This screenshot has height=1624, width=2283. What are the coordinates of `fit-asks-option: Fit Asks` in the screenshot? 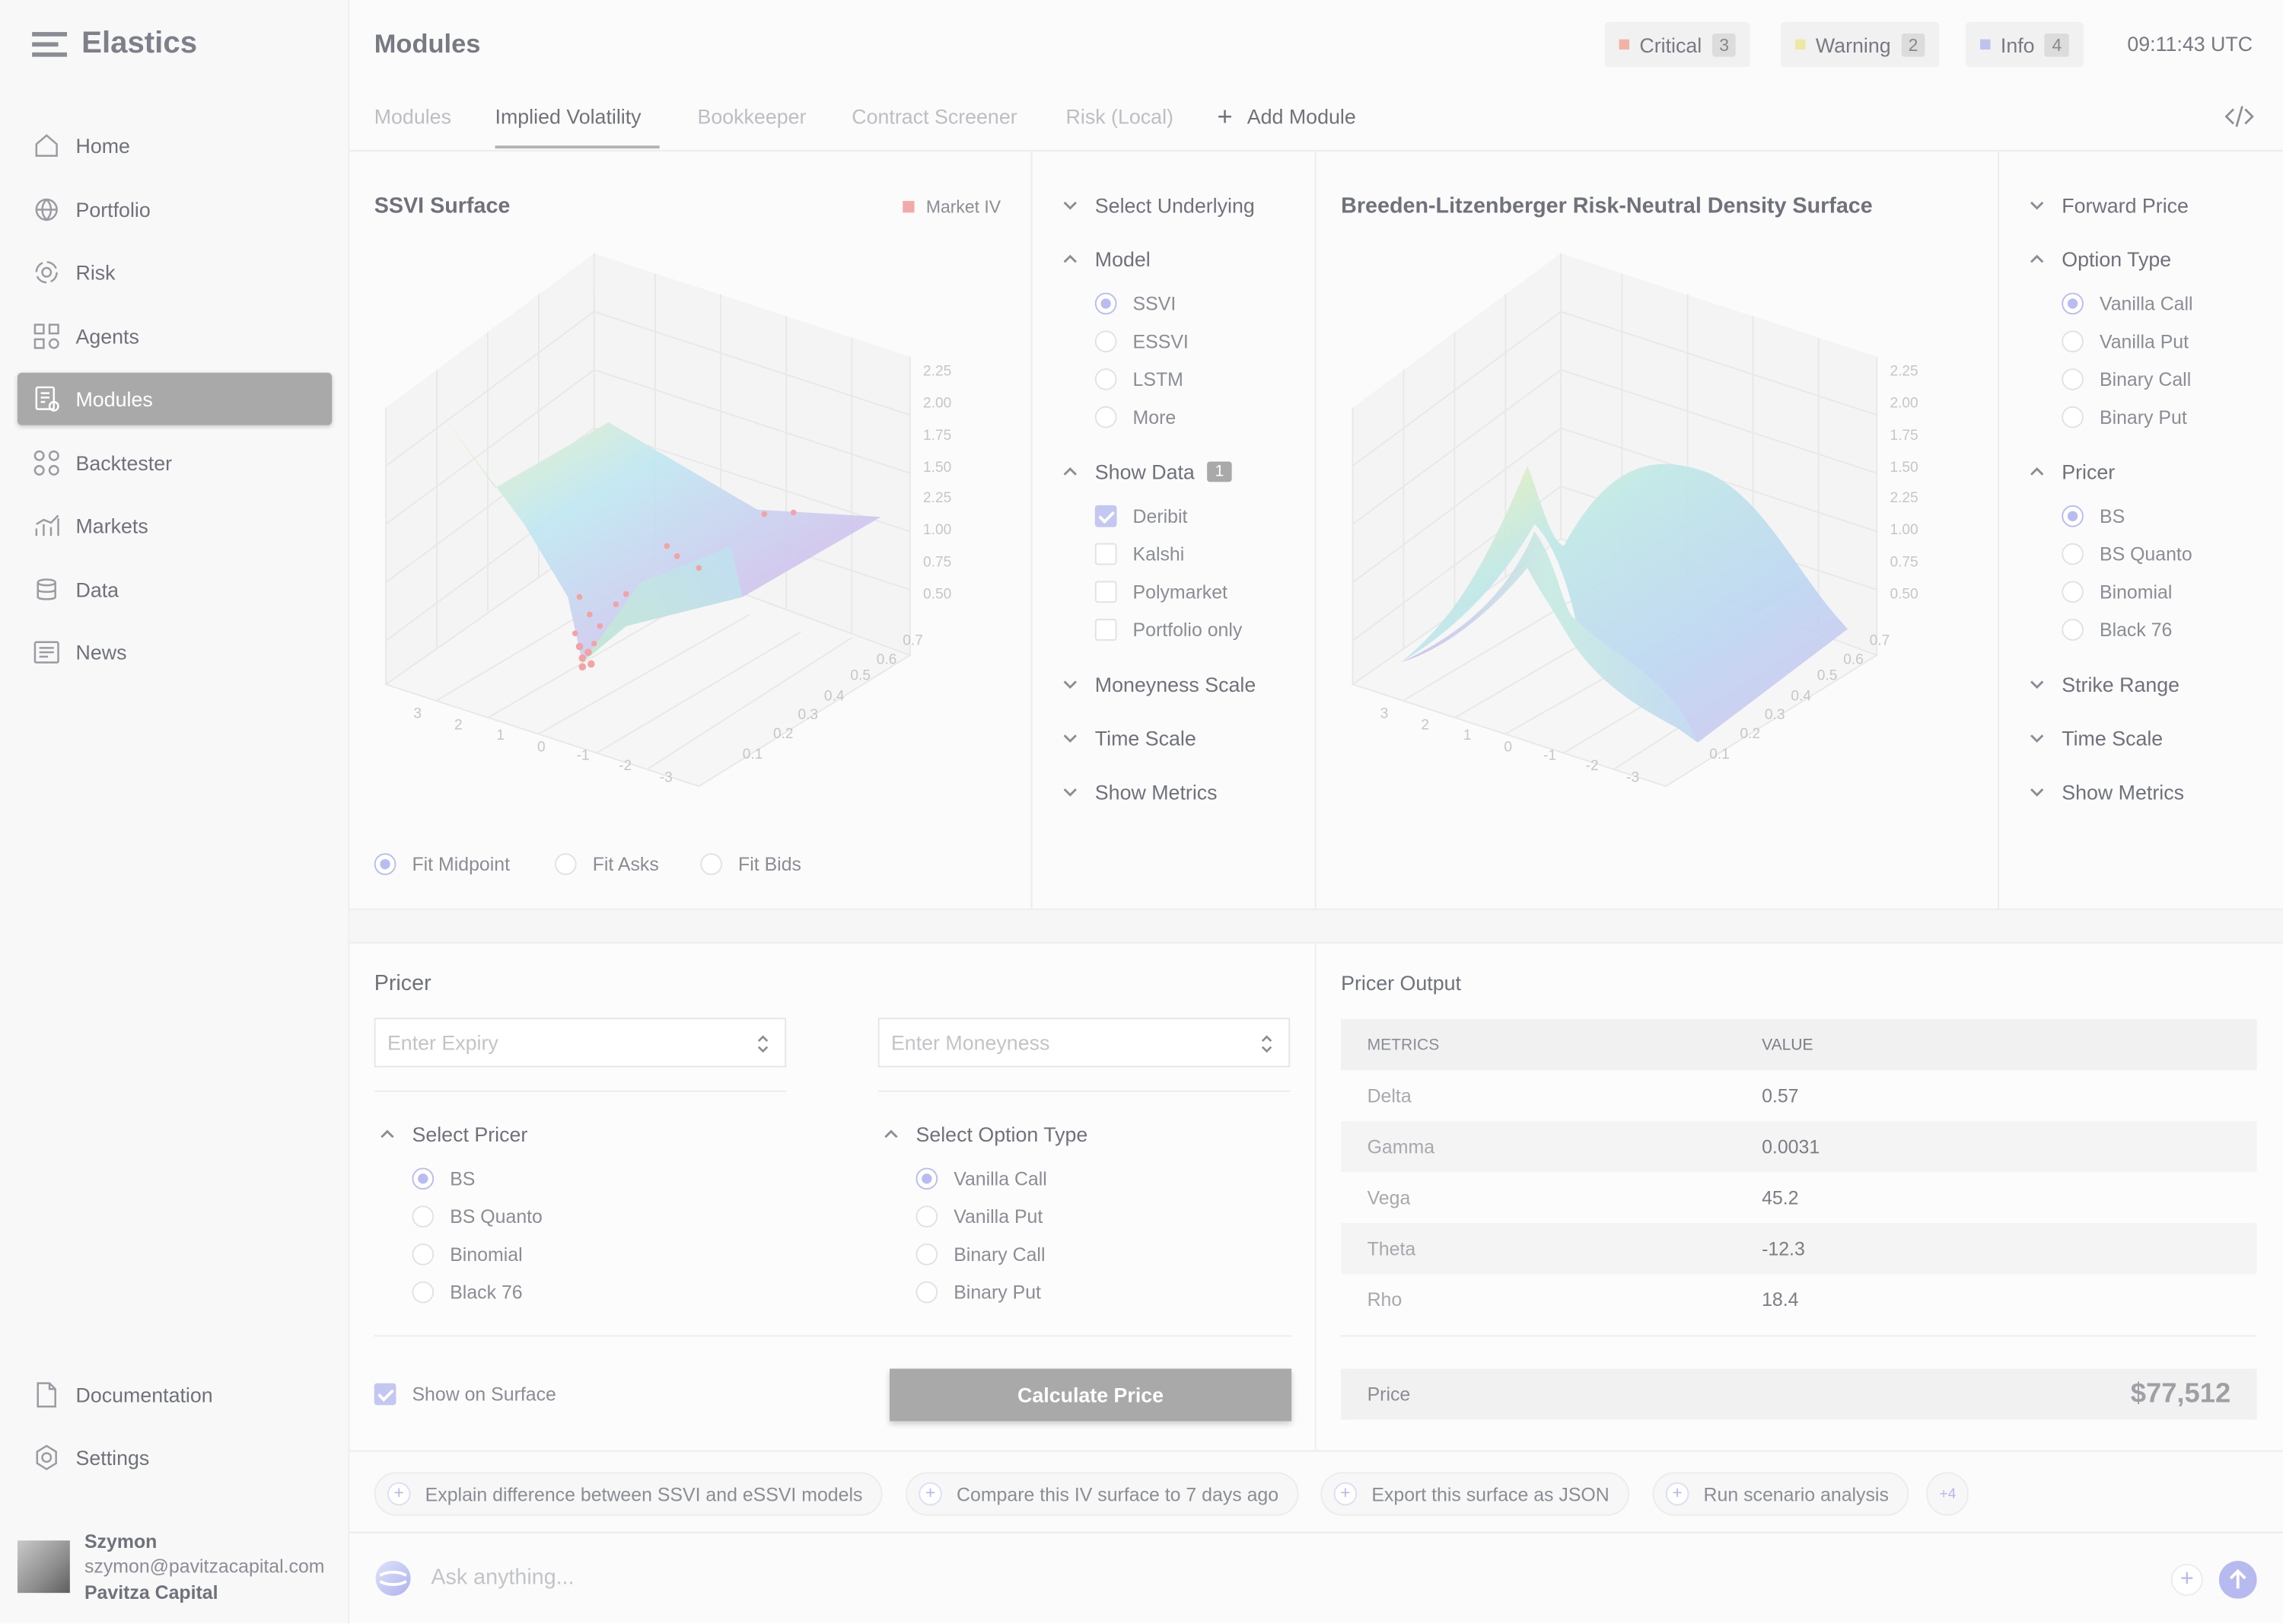 It's located at (606, 864).